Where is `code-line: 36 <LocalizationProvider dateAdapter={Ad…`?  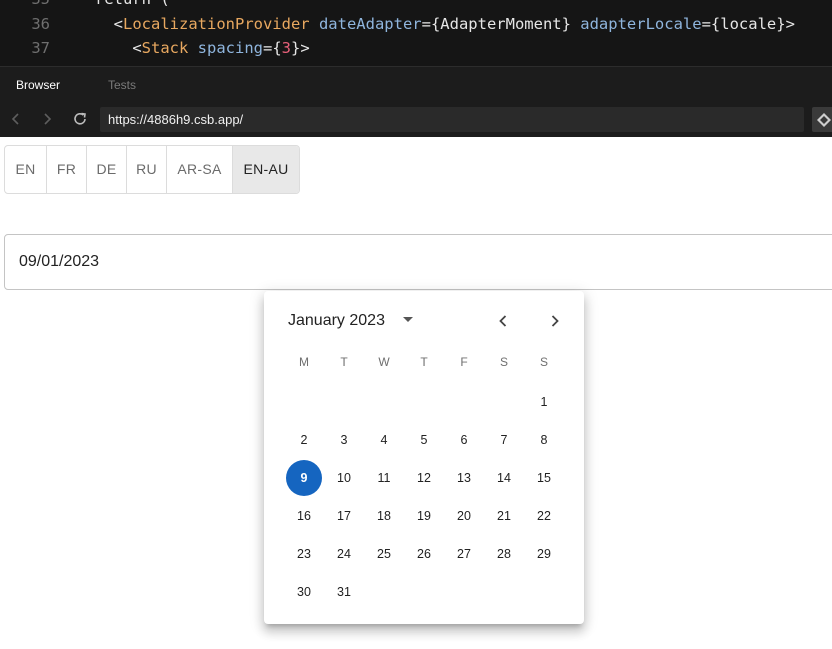 code-line: 36 <LocalizationProvider dateAdapter={Ad… is located at coordinates (416, 24).